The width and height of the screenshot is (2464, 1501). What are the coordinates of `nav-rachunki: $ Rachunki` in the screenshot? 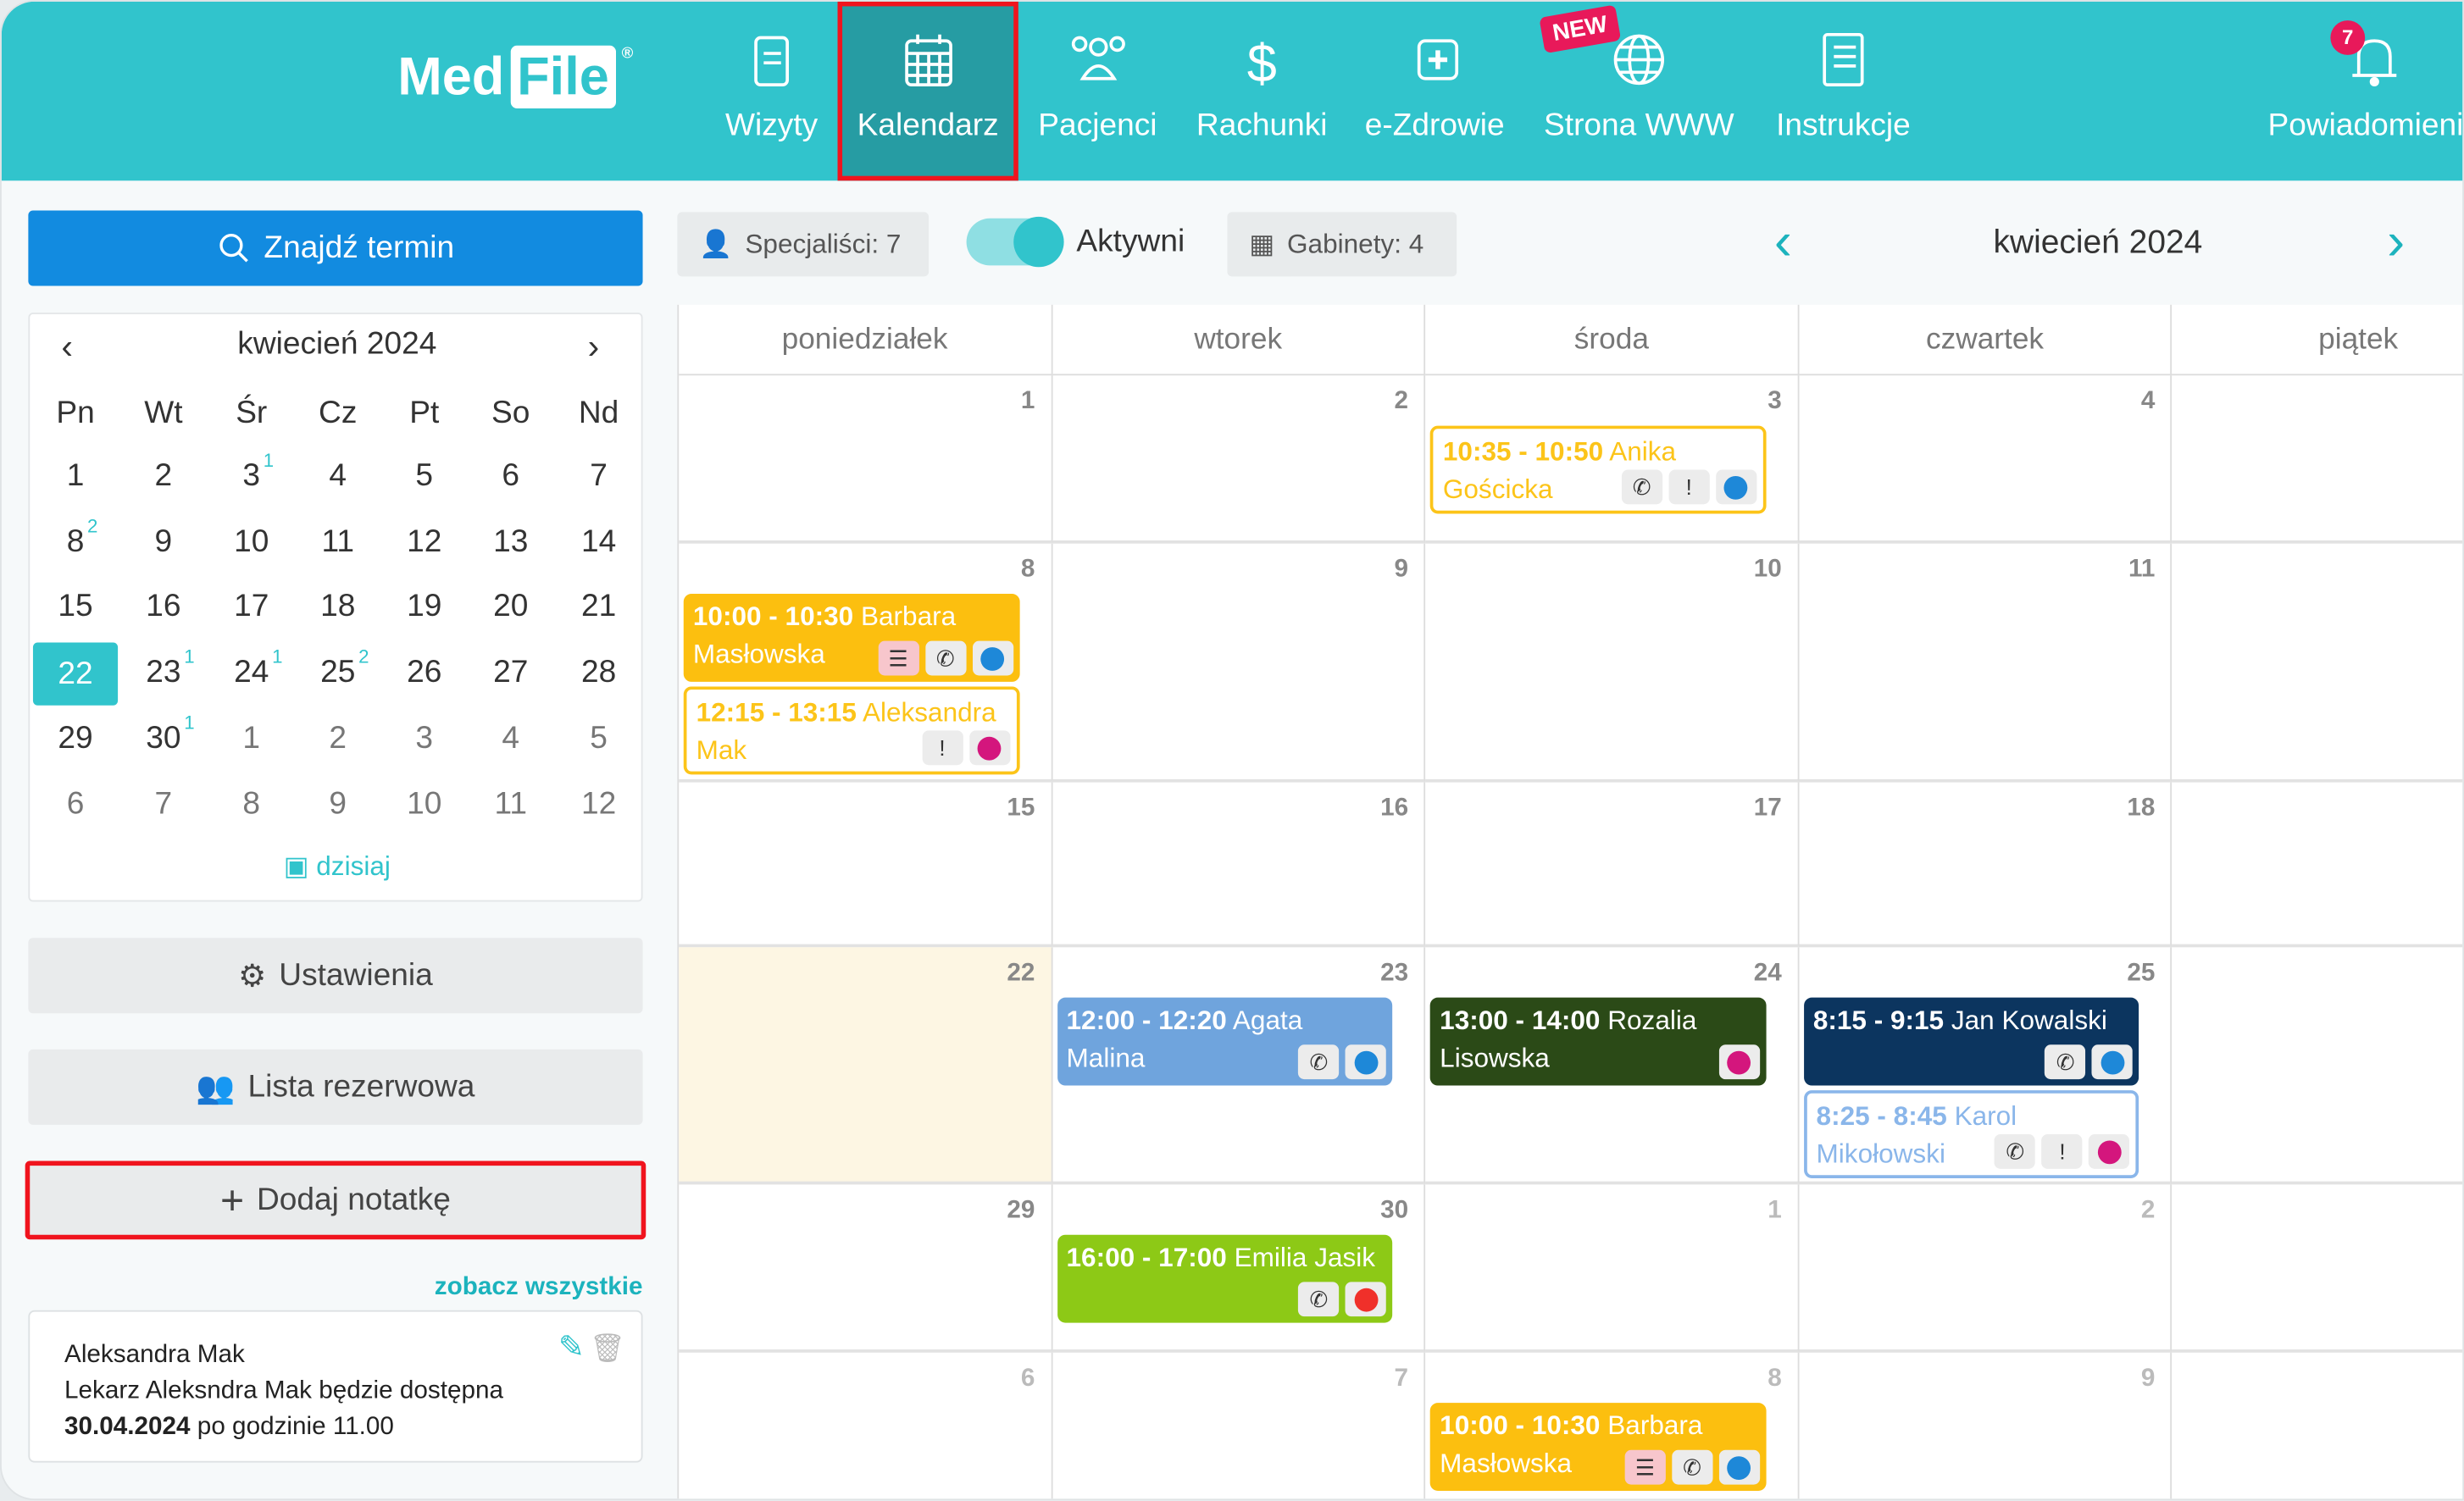 It's located at (1262, 91).